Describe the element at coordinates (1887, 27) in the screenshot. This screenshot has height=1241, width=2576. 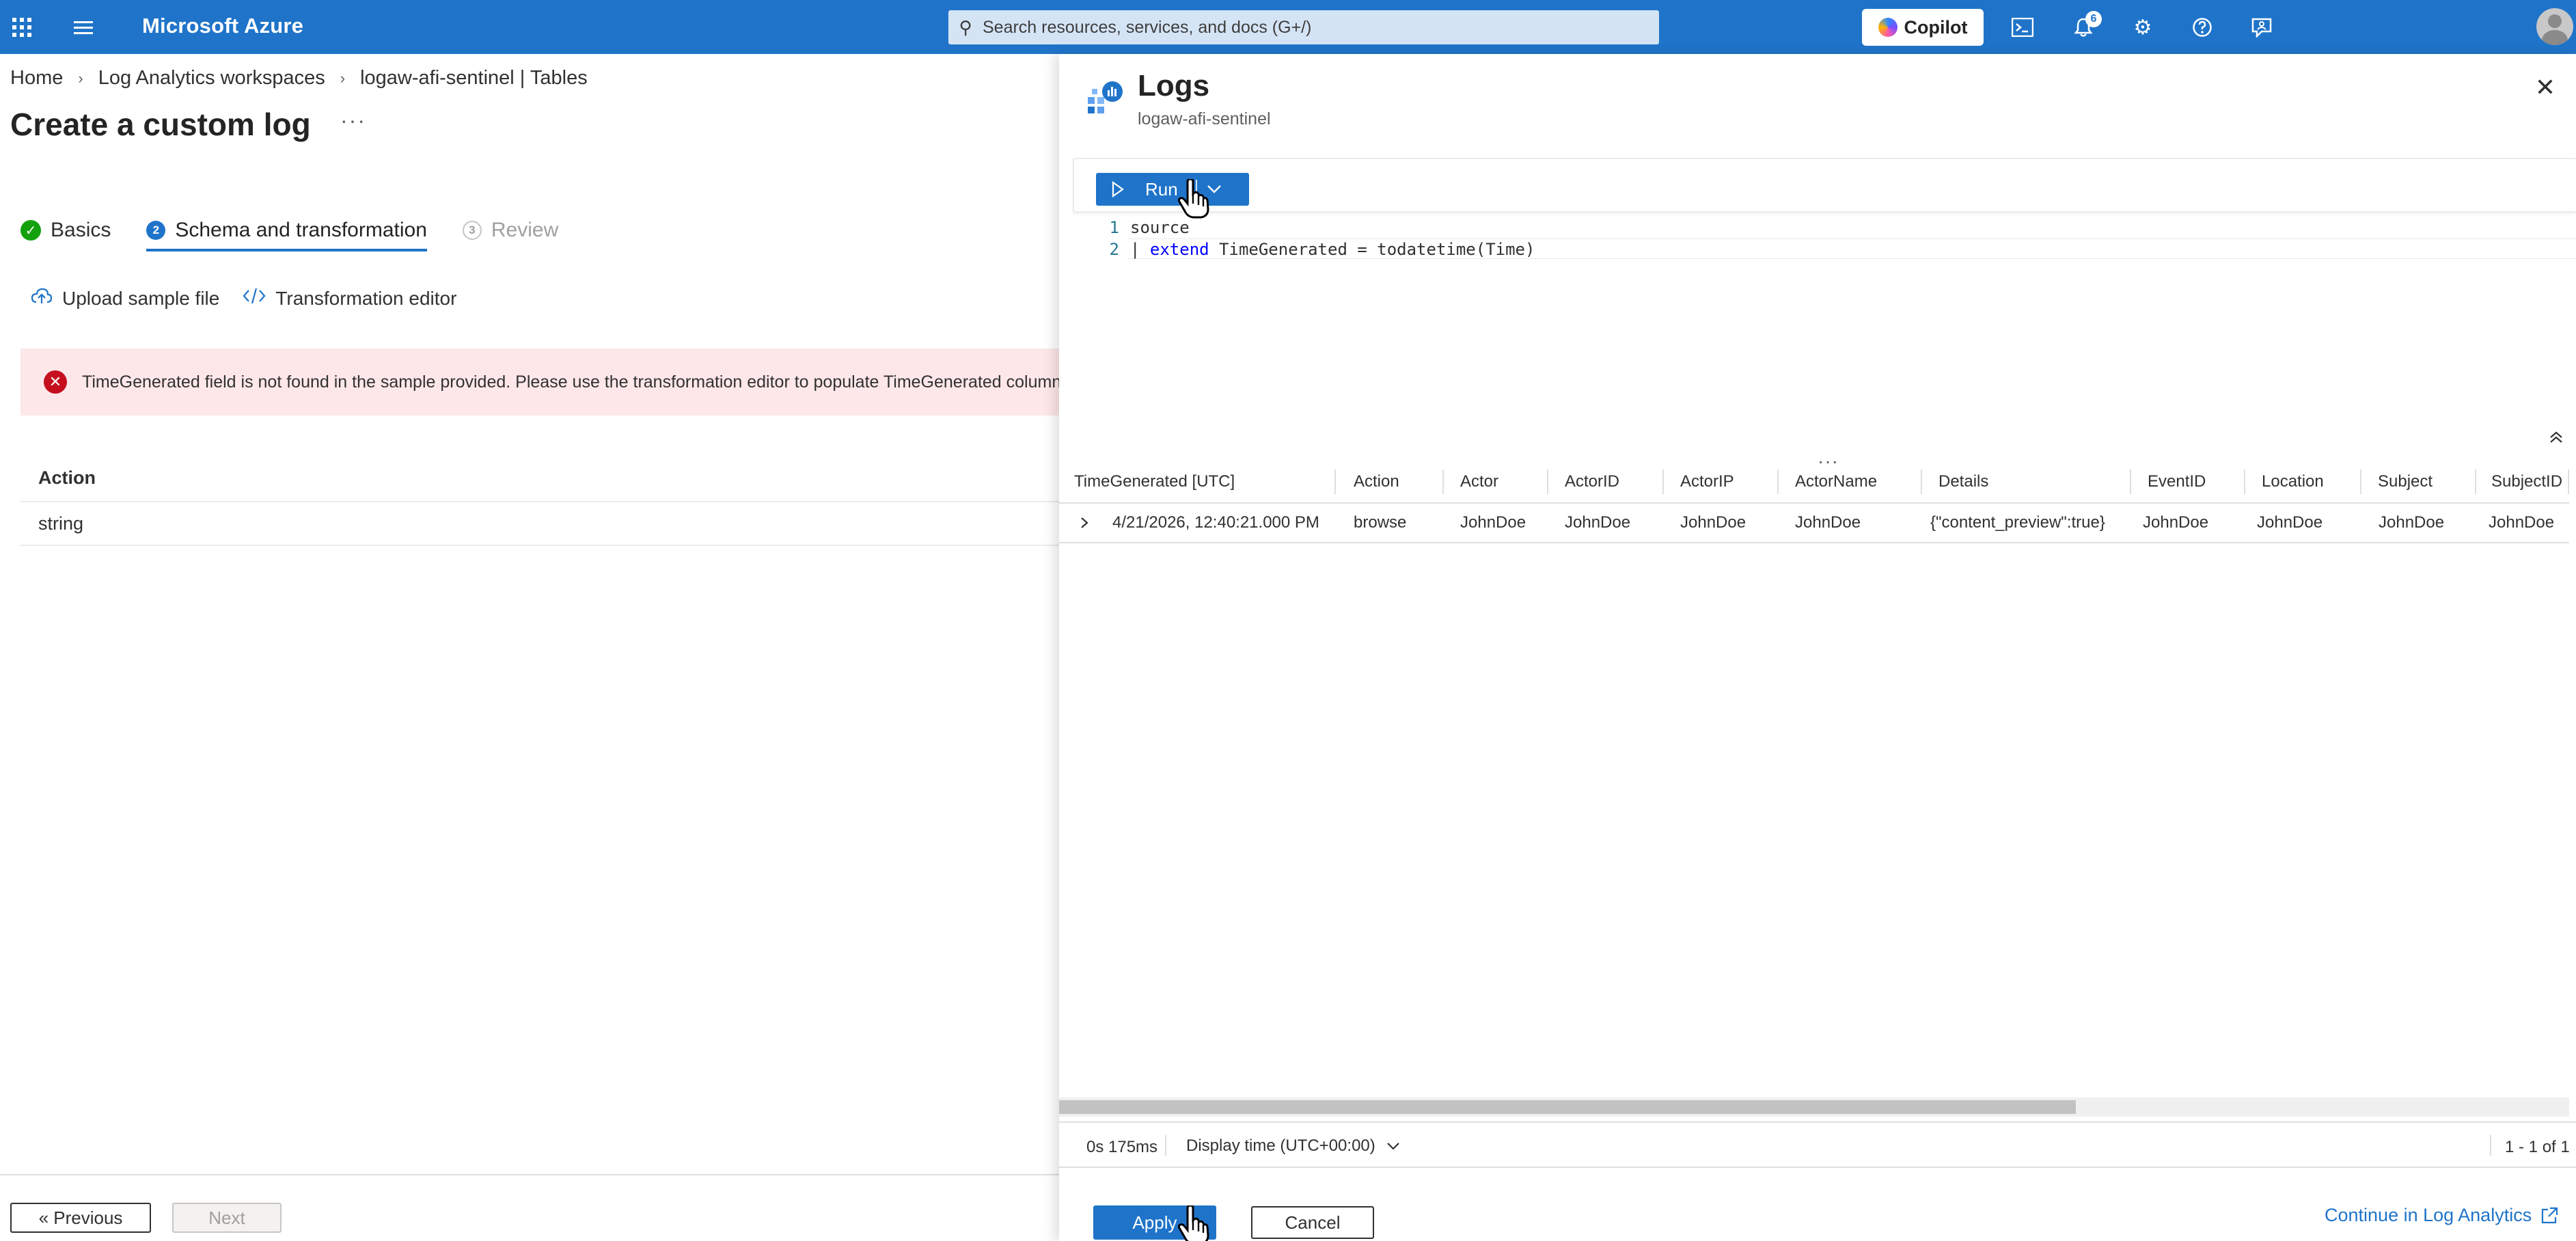
I see `copilot-icon` at that location.